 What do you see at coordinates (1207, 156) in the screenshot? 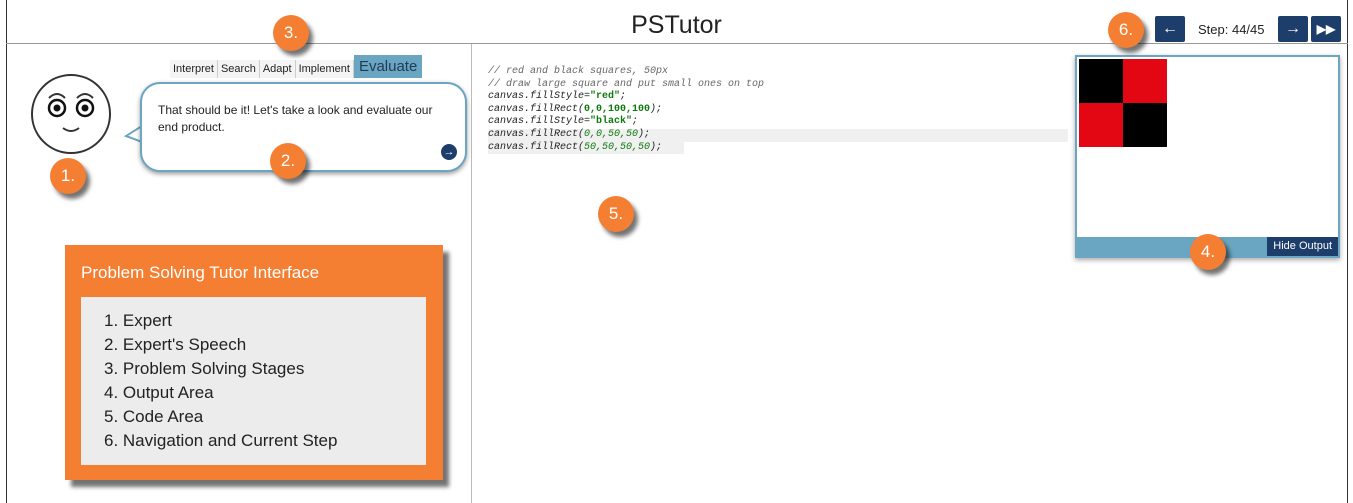
I see `output-area: Hide Output` at bounding box center [1207, 156].